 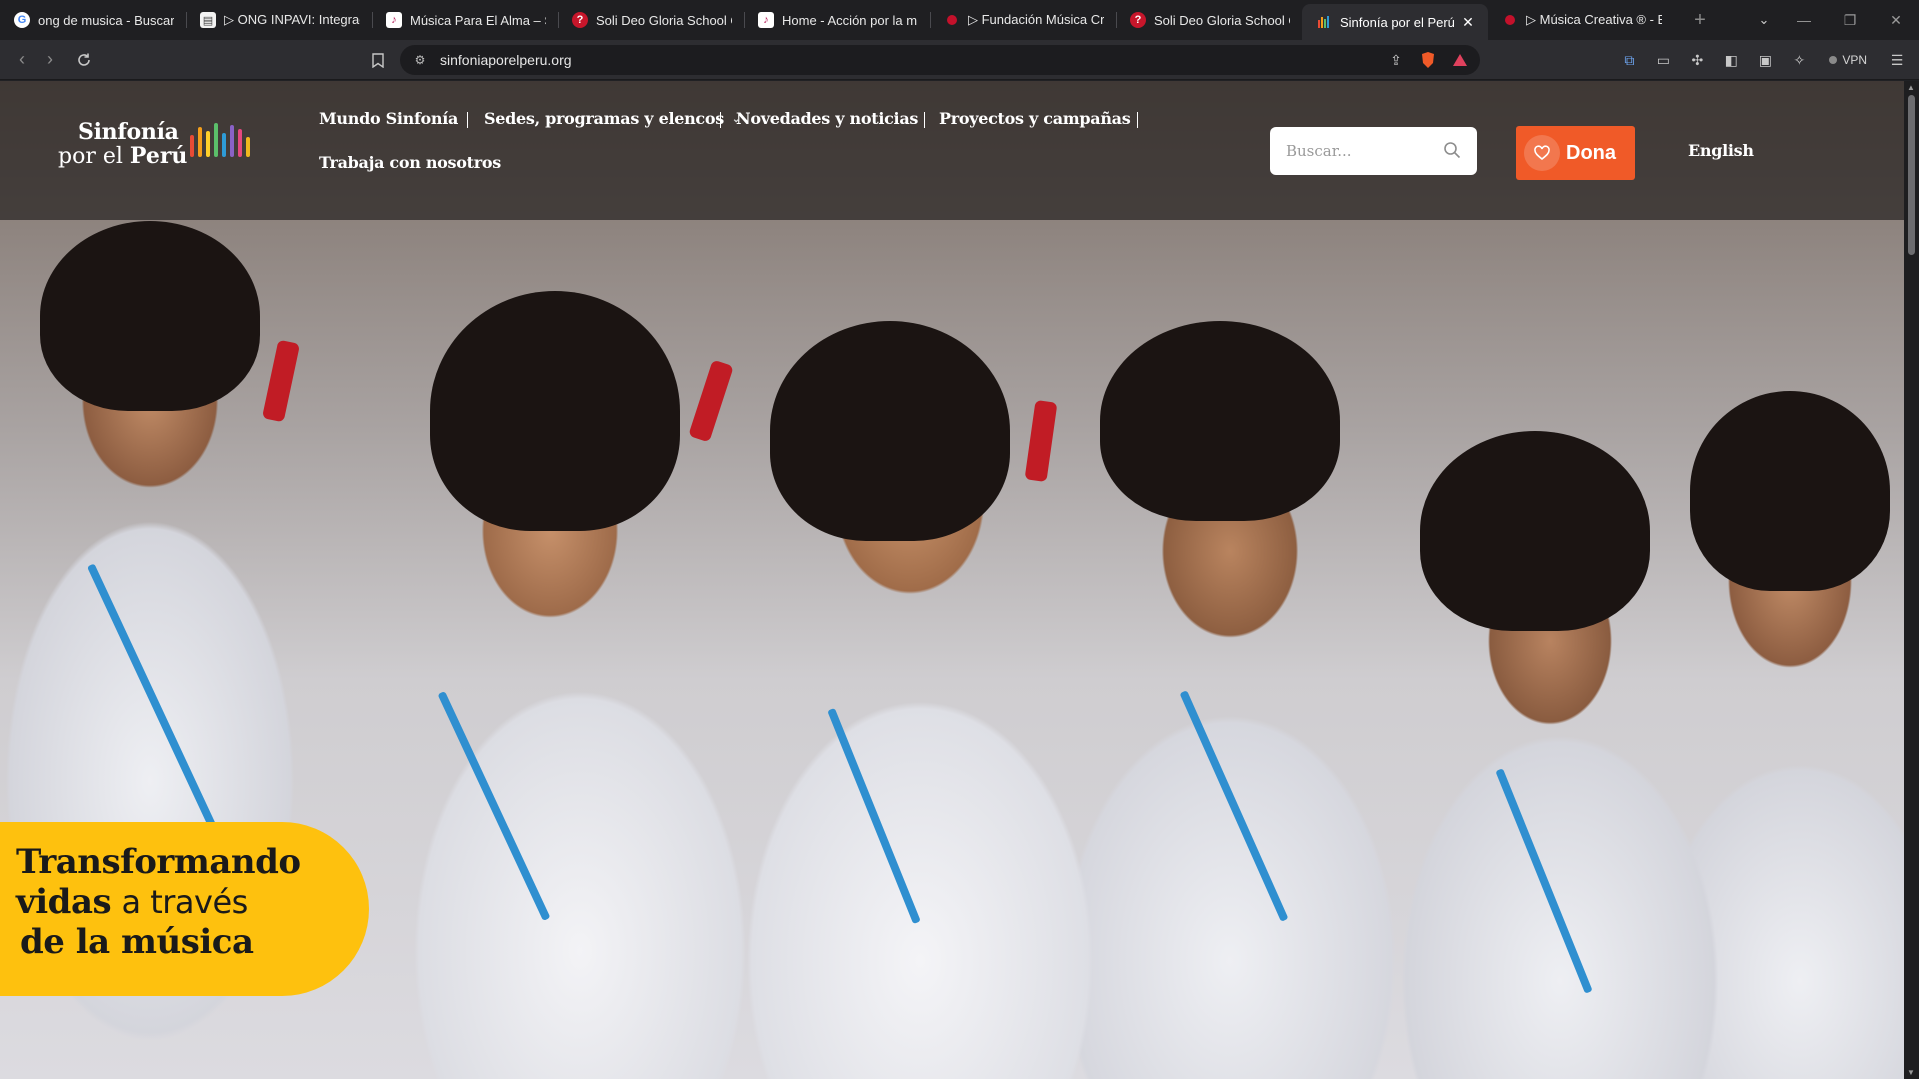 I want to click on scroll-down-icon: ▼, so click(x=1911, y=1072).